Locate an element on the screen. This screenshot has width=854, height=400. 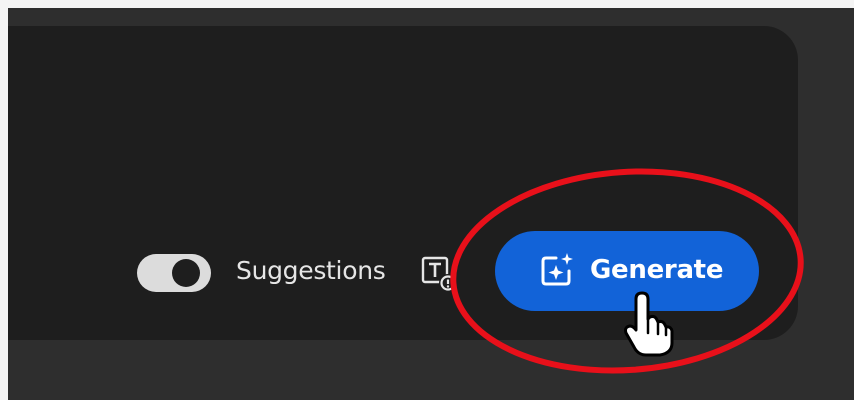
generate-button: Generate is located at coordinates (627, 271).